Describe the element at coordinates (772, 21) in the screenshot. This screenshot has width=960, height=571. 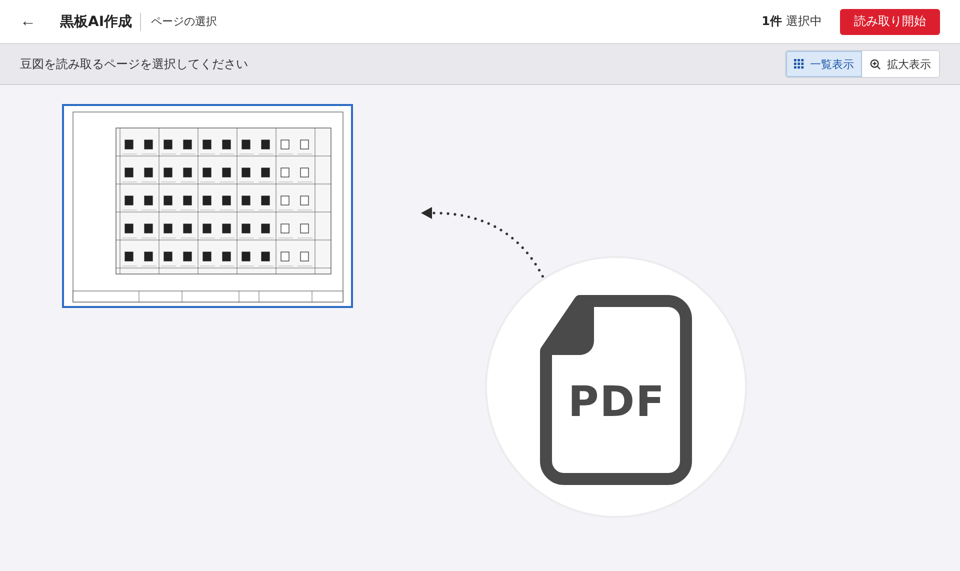
I see `selection-count: 1件` at that location.